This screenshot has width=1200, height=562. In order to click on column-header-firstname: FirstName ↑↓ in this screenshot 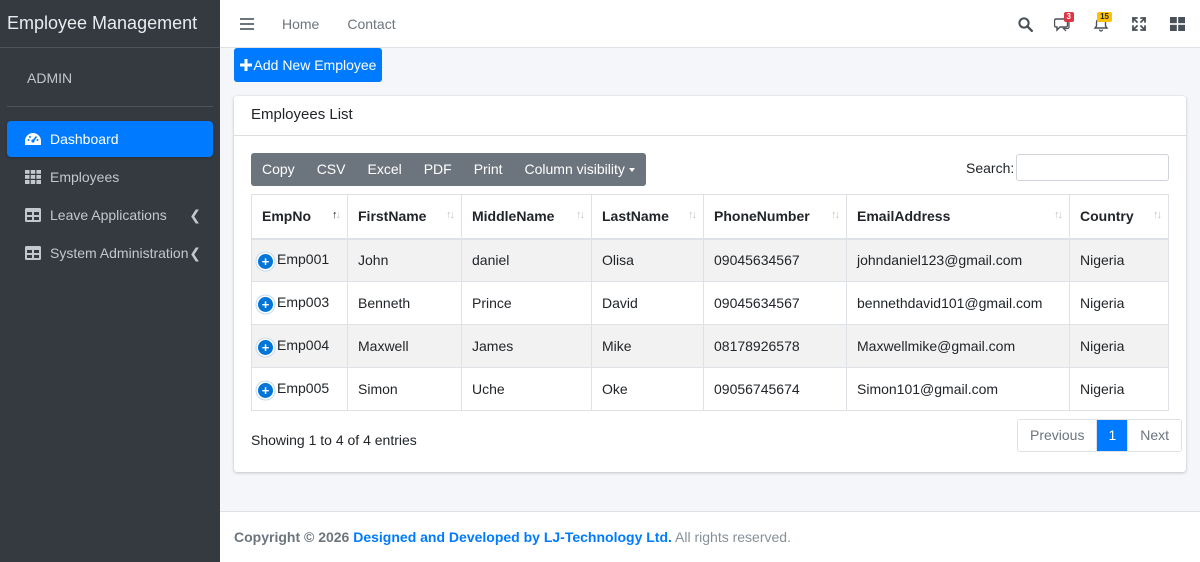, I will do `click(404, 217)`.